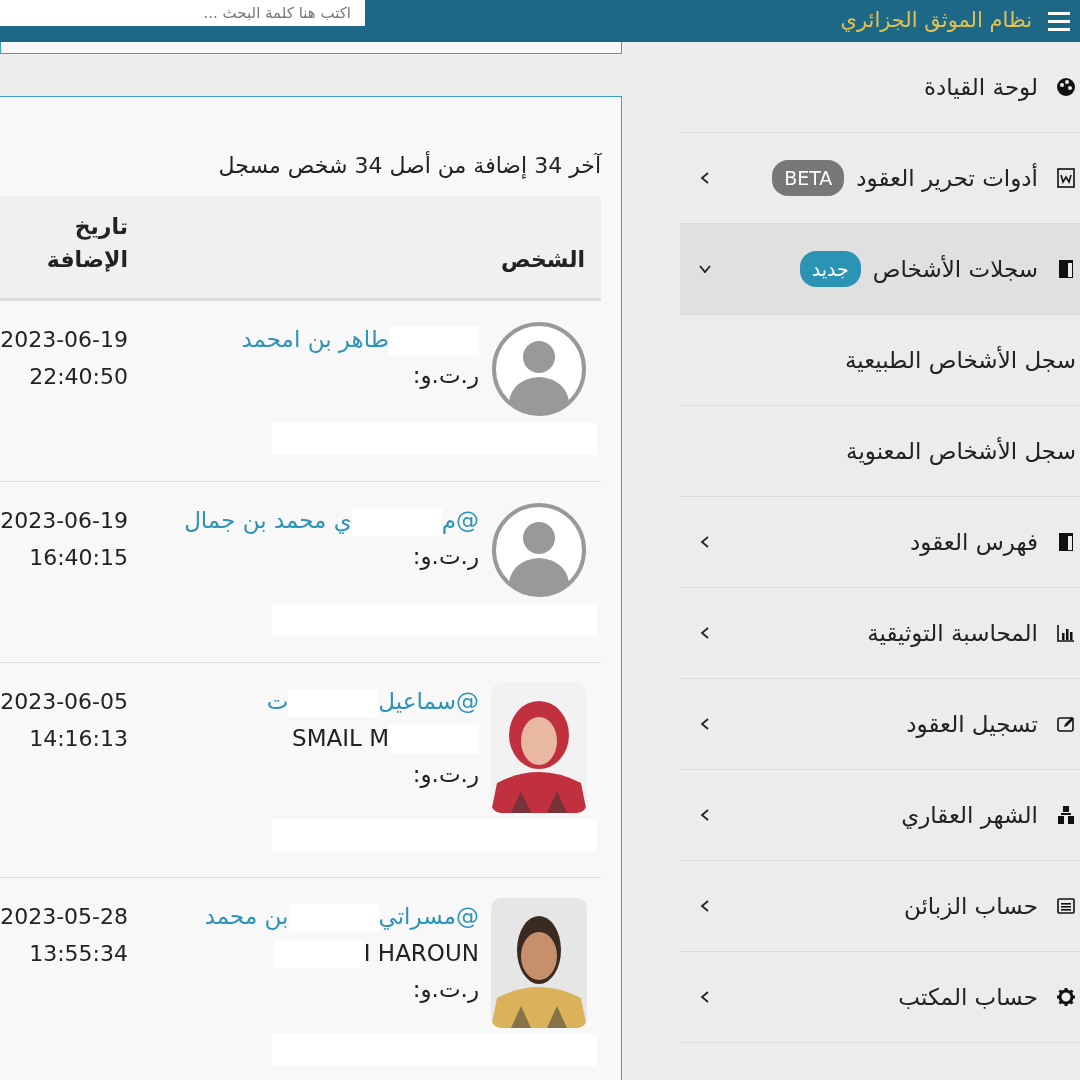 The image size is (1080, 1080). Describe the element at coordinates (78, 558) in the screenshot. I see `time-text: 16:40:15` at that location.